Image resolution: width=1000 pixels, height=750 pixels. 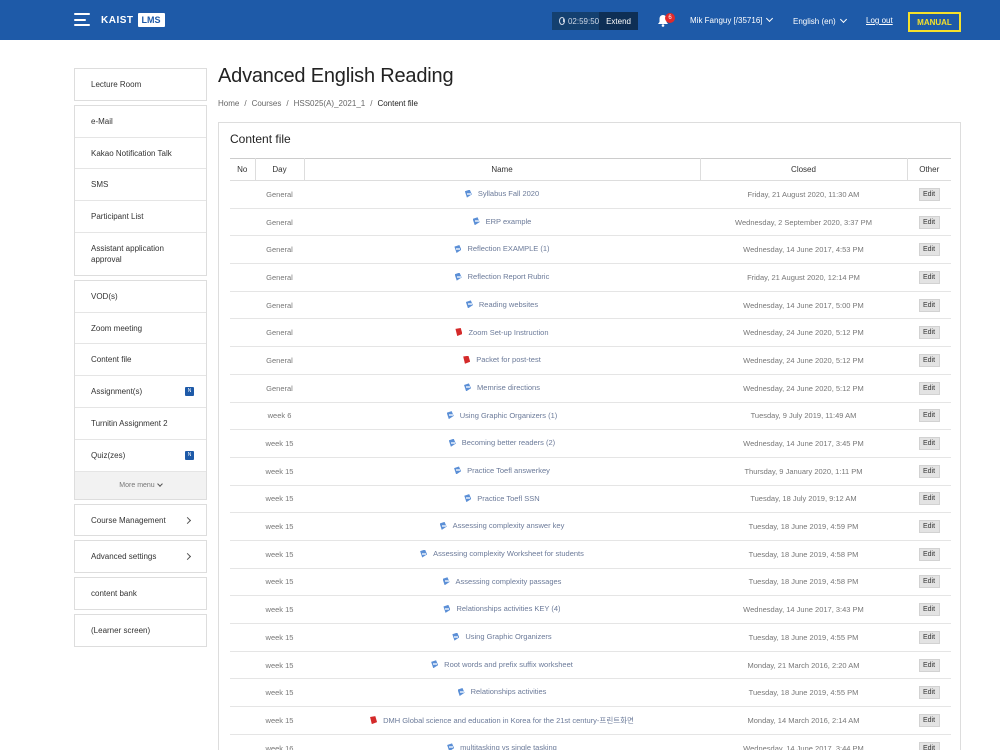 I want to click on file-link: Reading websites, so click(x=501, y=304).